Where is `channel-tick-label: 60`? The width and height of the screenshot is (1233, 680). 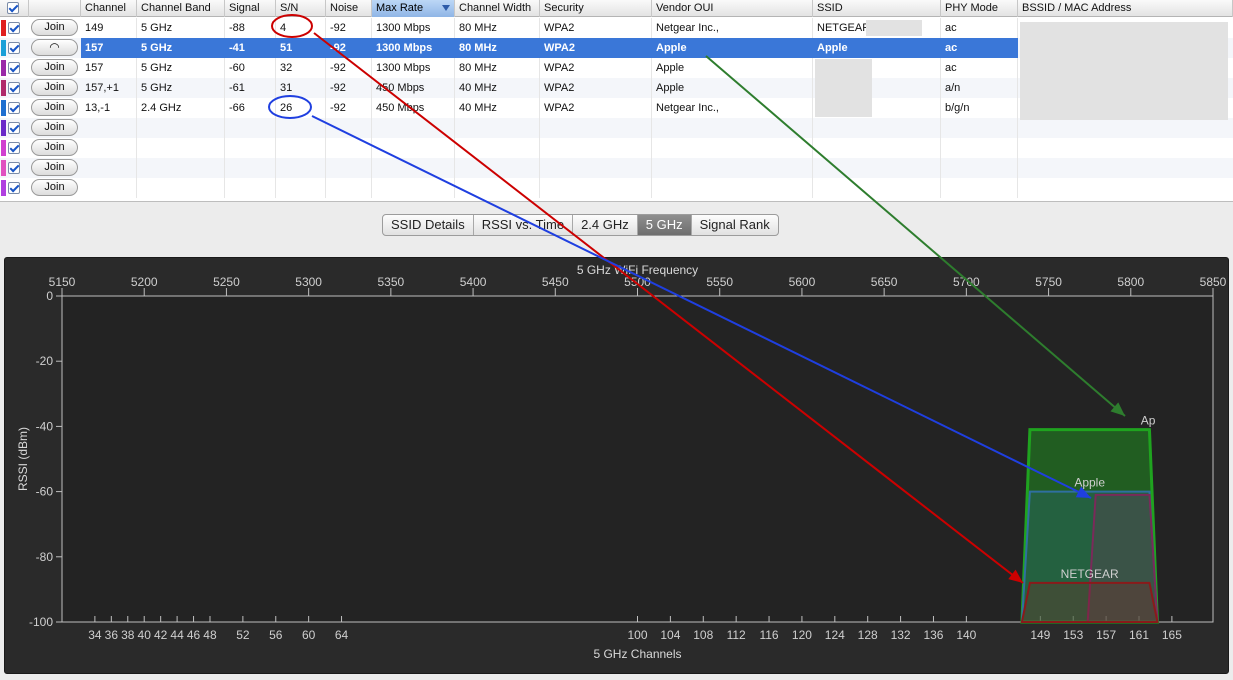 channel-tick-label: 60 is located at coordinates (309, 635).